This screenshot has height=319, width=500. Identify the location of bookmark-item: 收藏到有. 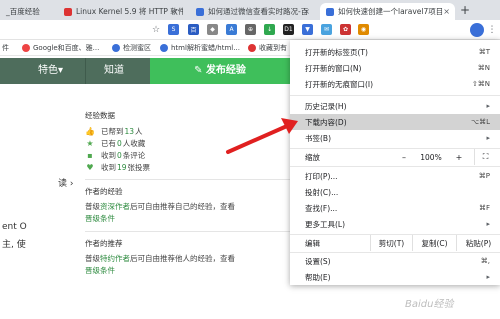
(267, 48).